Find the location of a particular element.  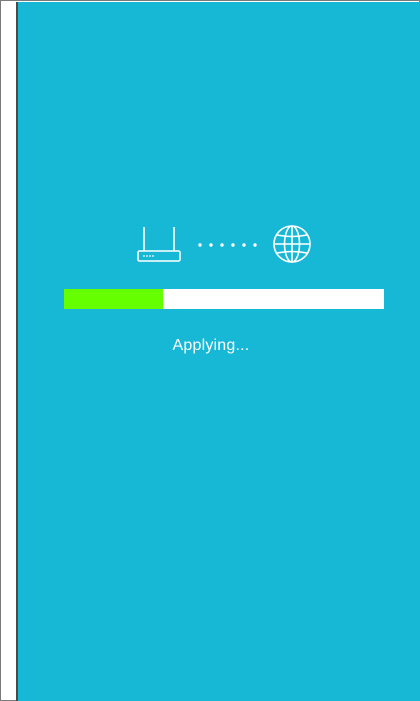

router-icon is located at coordinates (159, 244).